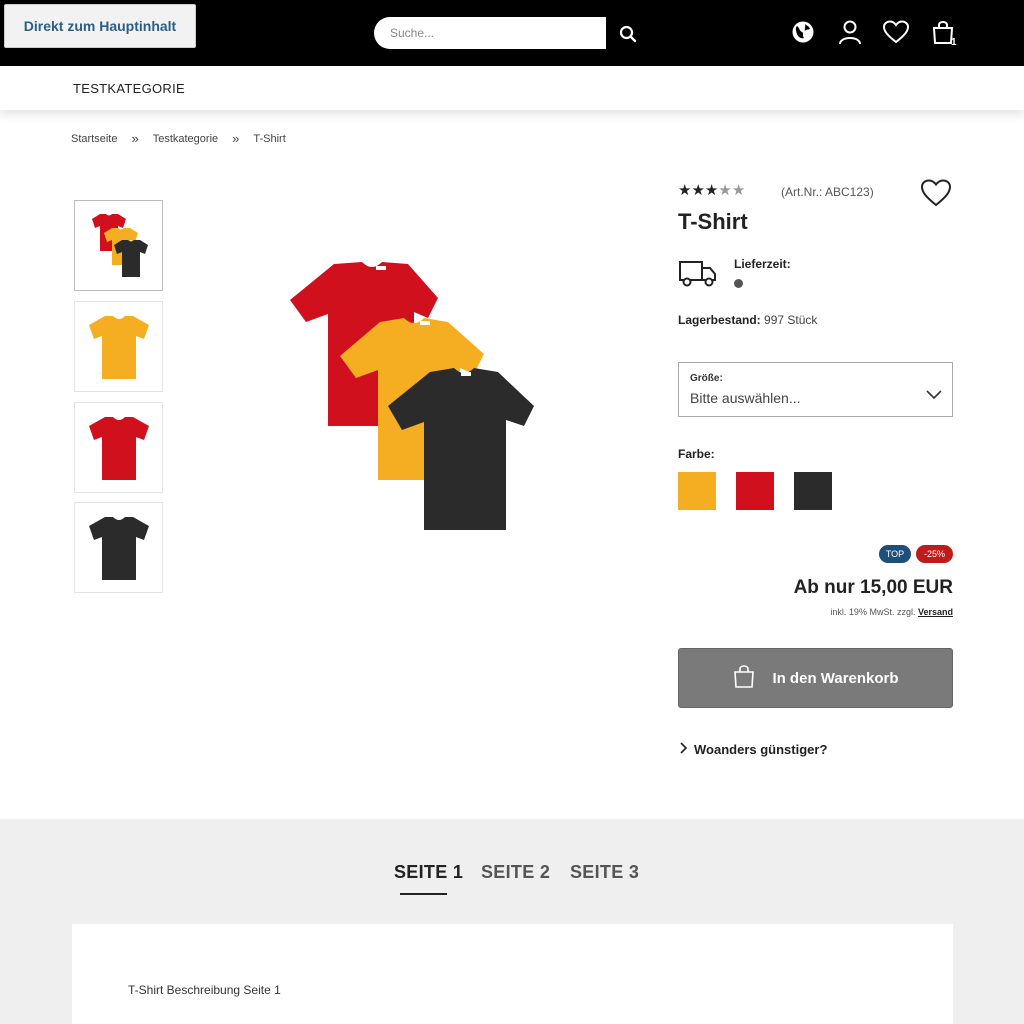  What do you see at coordinates (896, 32) in the screenshot?
I see `wishlist-icon` at bounding box center [896, 32].